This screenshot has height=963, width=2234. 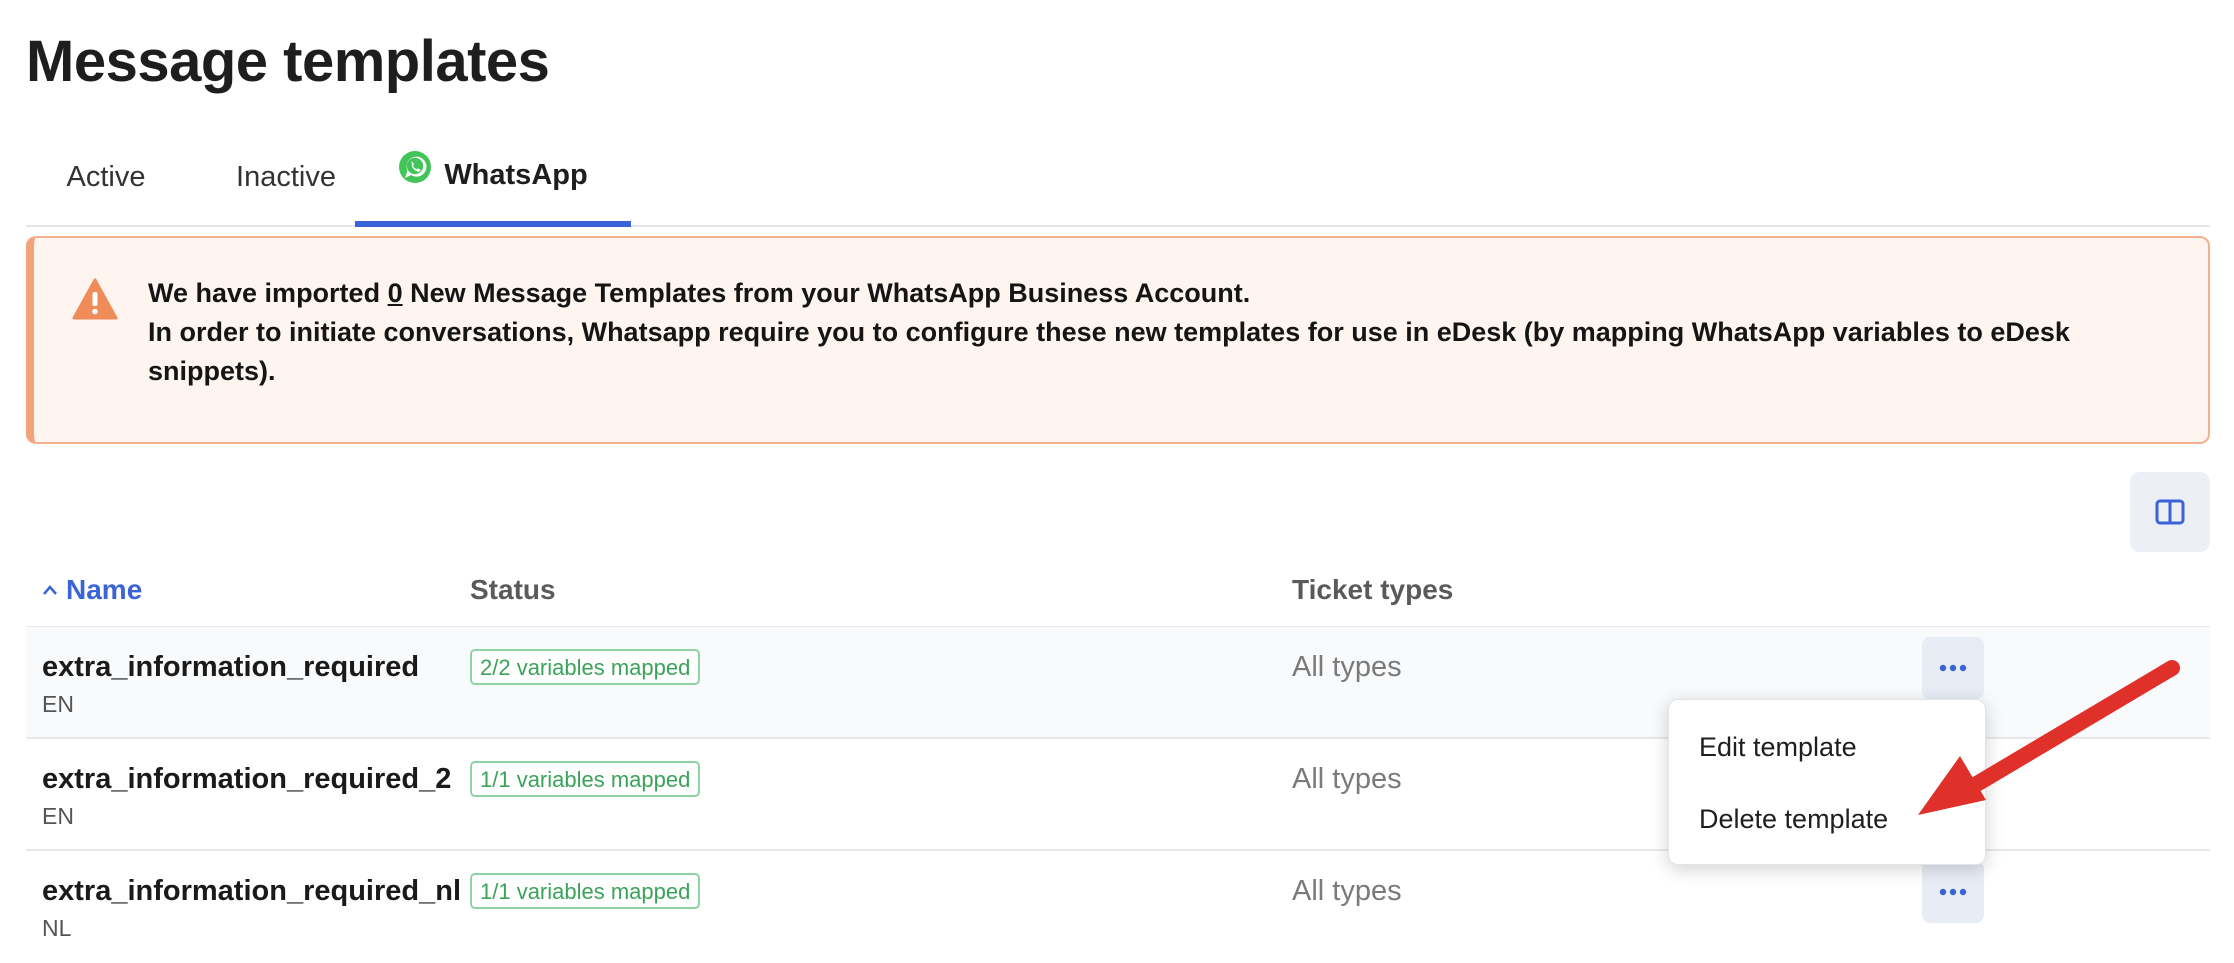 What do you see at coordinates (247, 779) in the screenshot?
I see `template-name: extra_information_required_2` at bounding box center [247, 779].